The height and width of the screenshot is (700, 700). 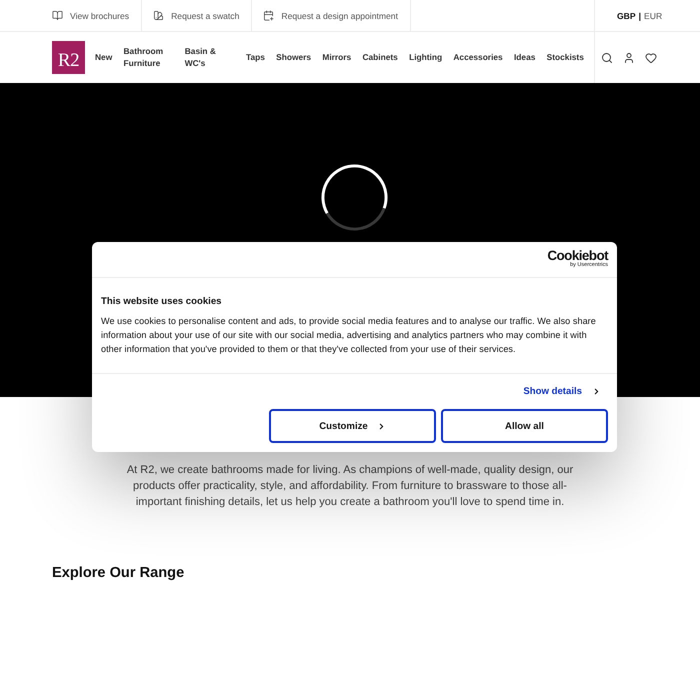 What do you see at coordinates (158, 15) in the screenshot?
I see `swatch-book-icon` at bounding box center [158, 15].